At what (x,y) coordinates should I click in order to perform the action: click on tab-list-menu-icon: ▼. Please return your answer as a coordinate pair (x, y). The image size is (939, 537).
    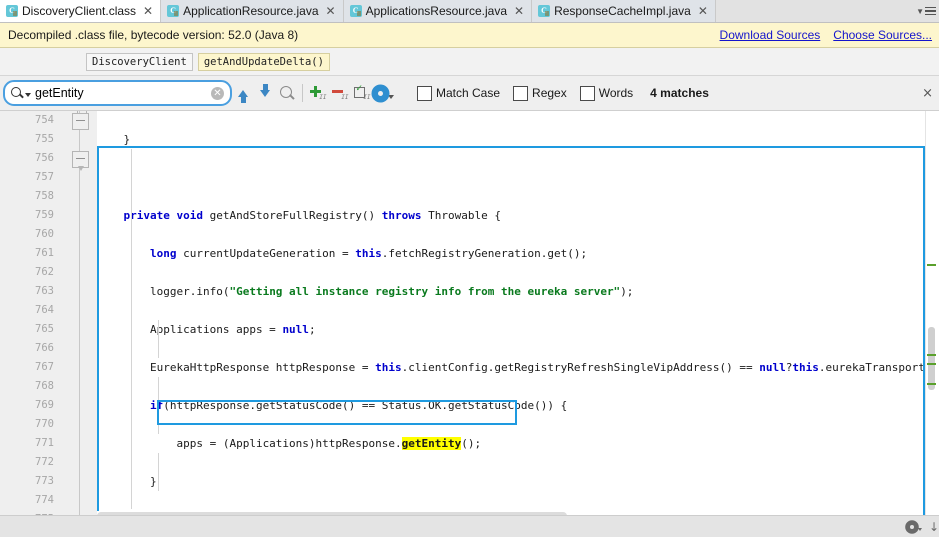
    Looking at the image, I should click on (926, 11).